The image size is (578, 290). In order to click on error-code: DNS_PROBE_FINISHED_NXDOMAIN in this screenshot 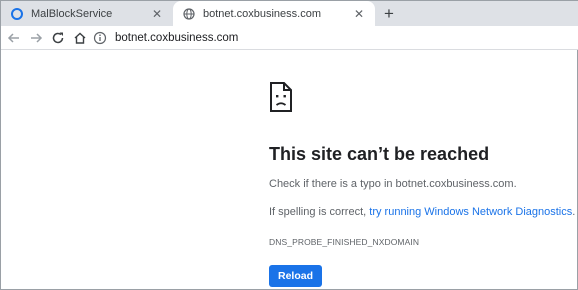, I will do `click(344, 242)`.